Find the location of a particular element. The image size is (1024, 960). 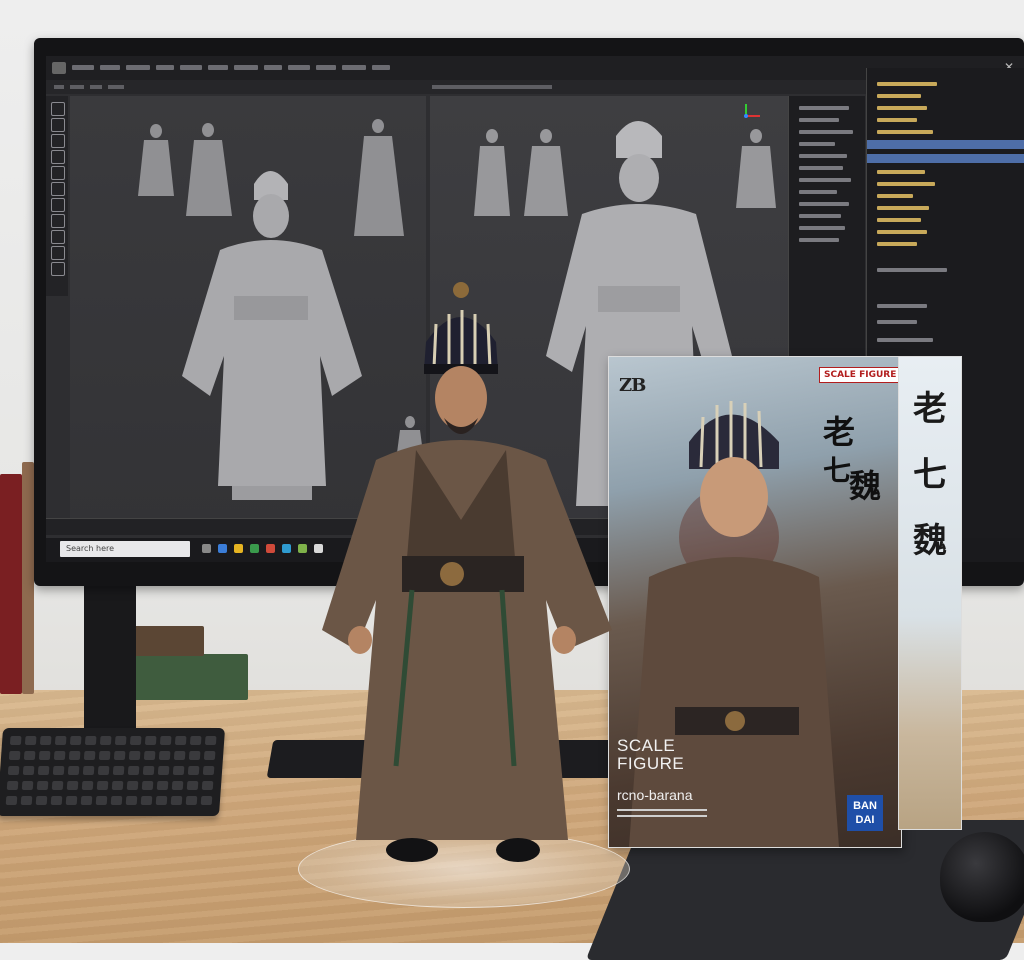

mouse is located at coordinates (982, 877).